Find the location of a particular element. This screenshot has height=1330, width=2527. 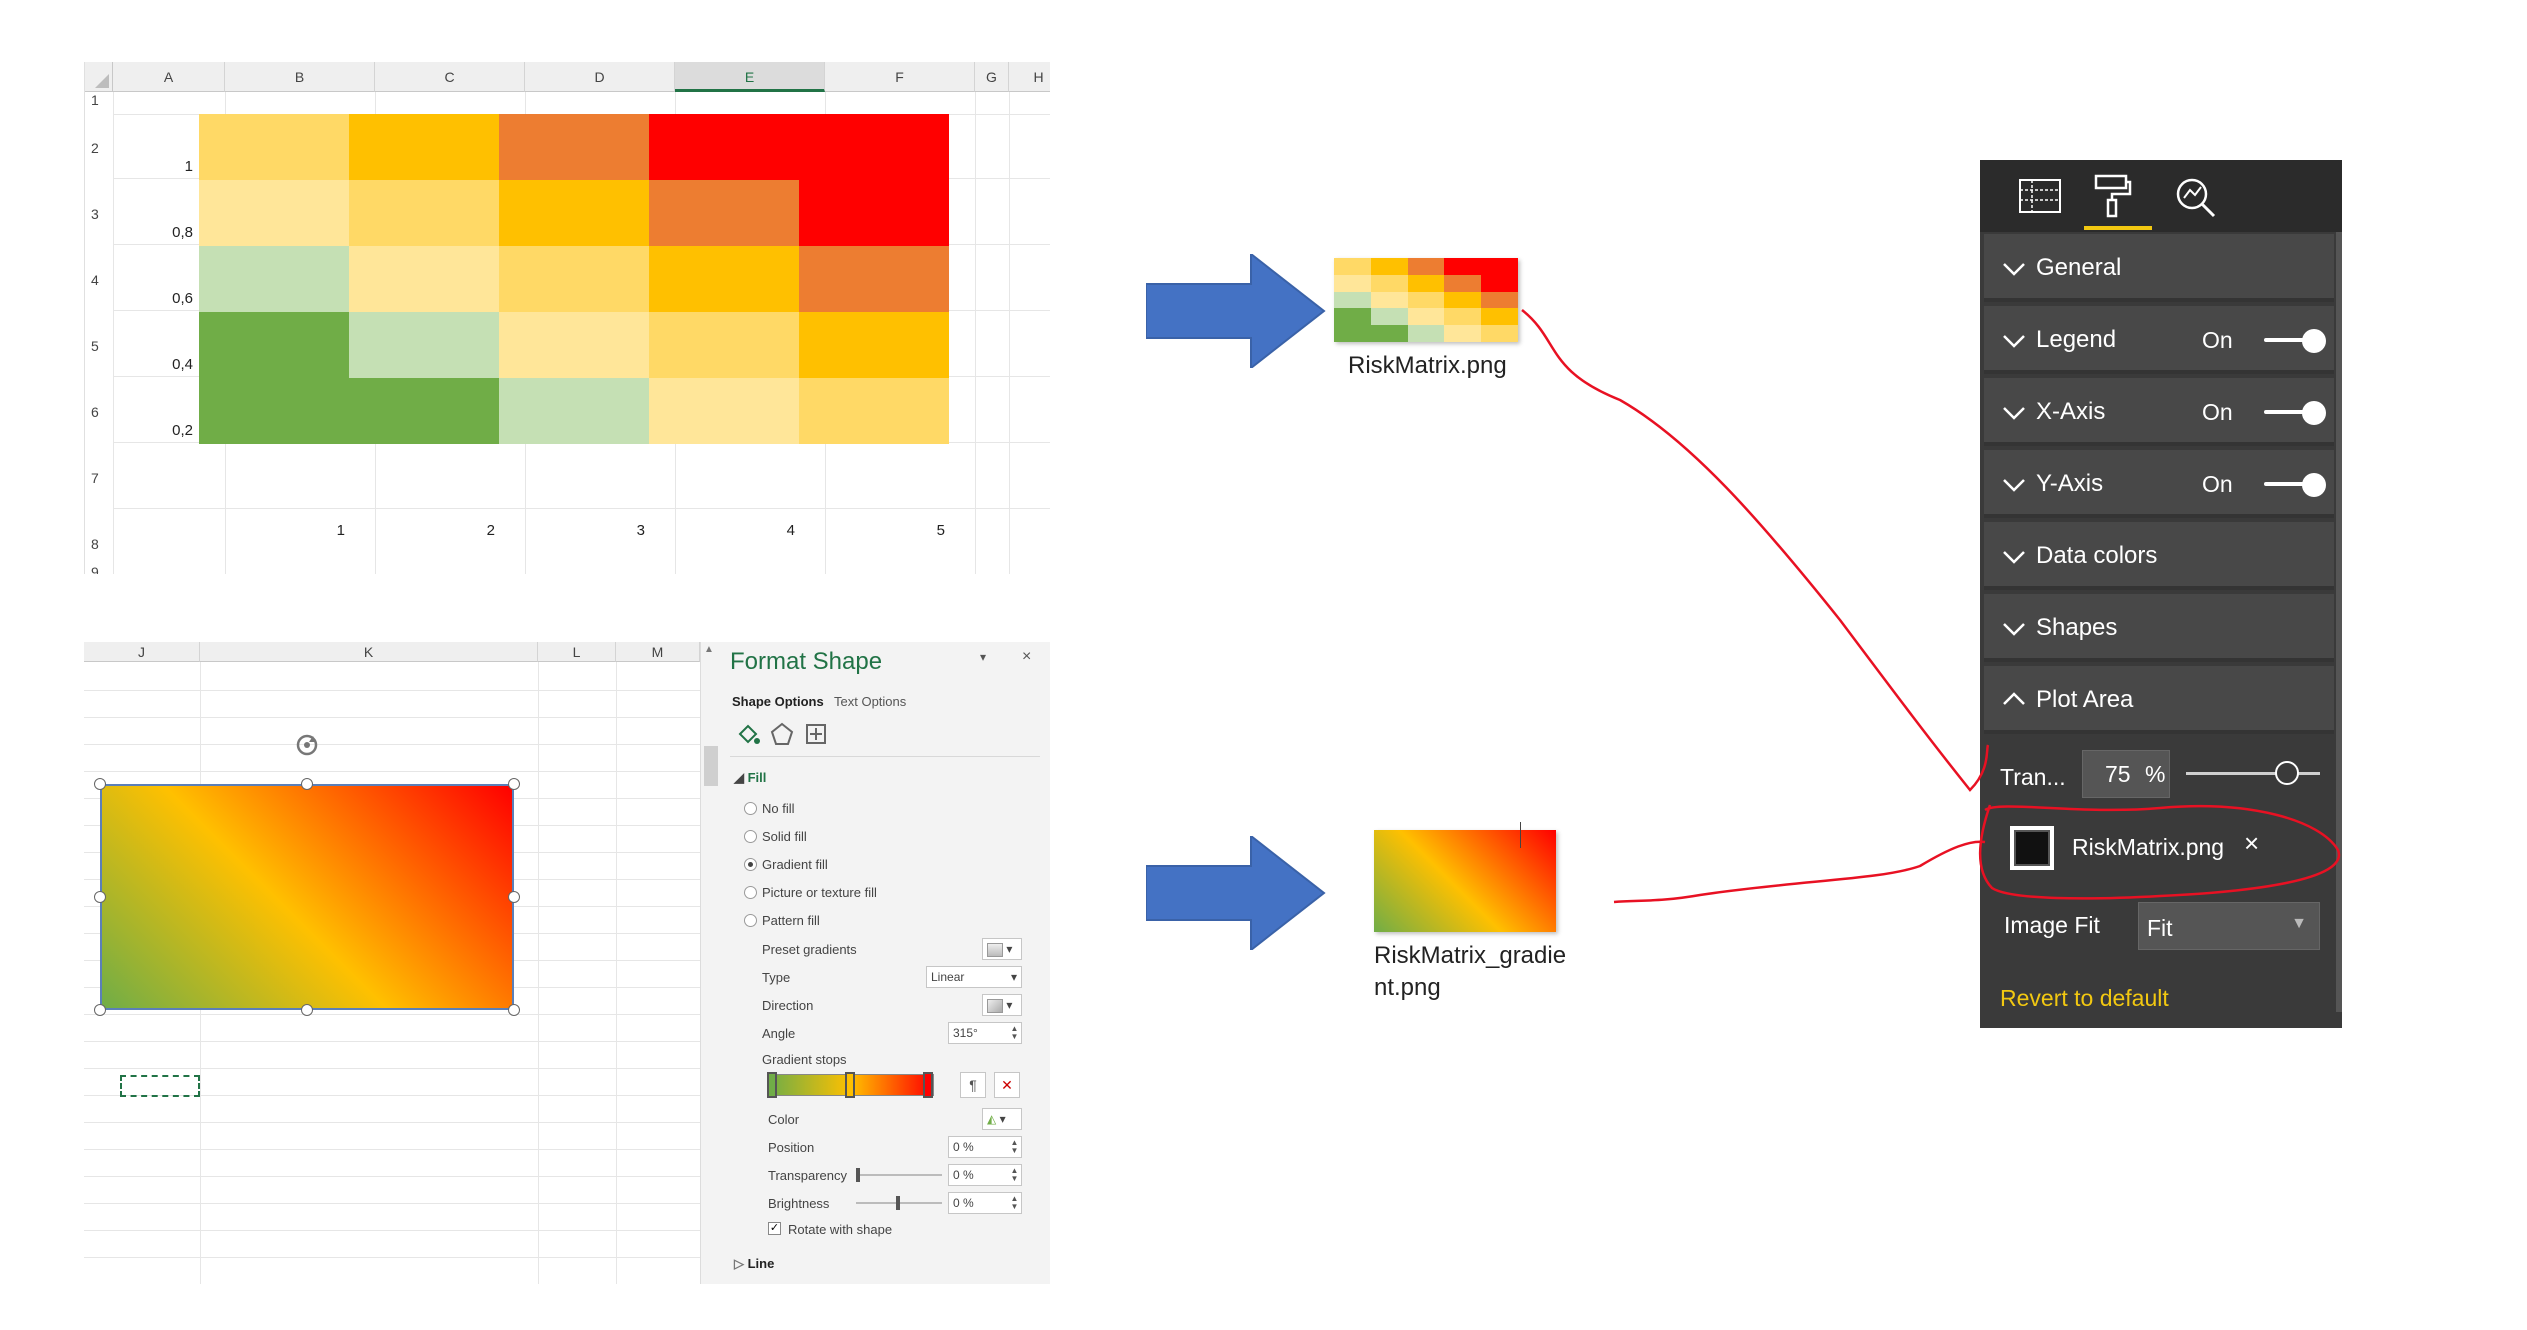

red-annotation-lines is located at coordinates (1931, 606).